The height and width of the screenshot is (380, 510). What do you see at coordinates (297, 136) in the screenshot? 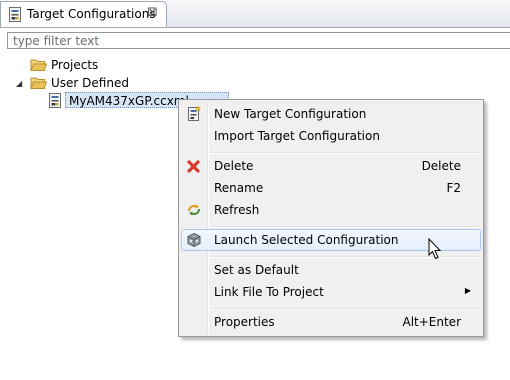
I see `menu-item-label: Import Target Configuration` at bounding box center [297, 136].